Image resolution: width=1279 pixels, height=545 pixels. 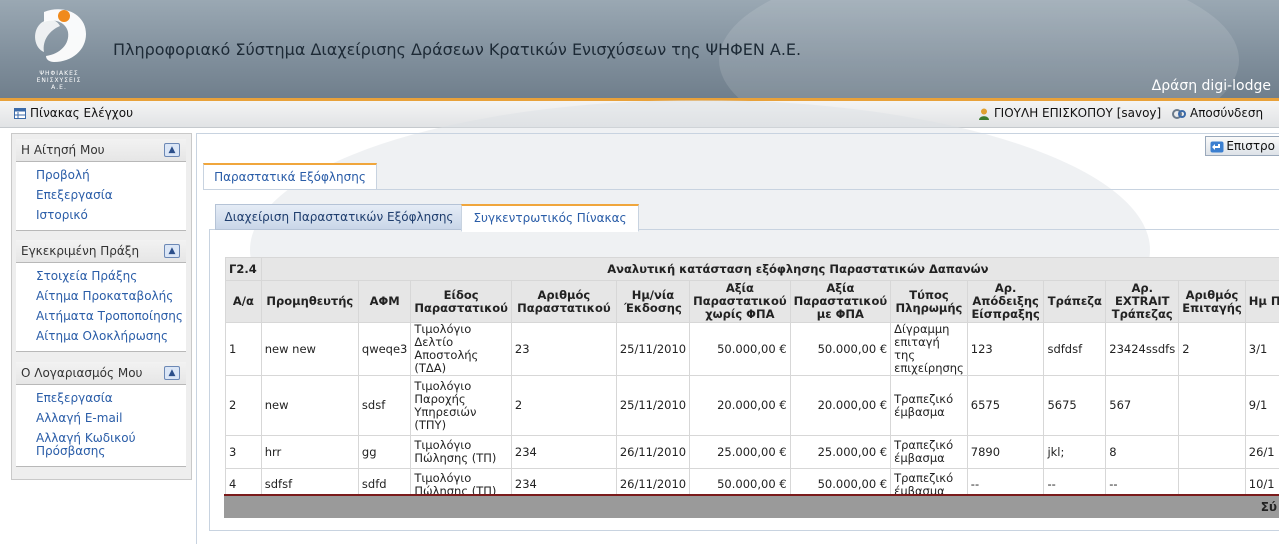 I want to click on table-cell: jkl;, so click(x=1075, y=452).